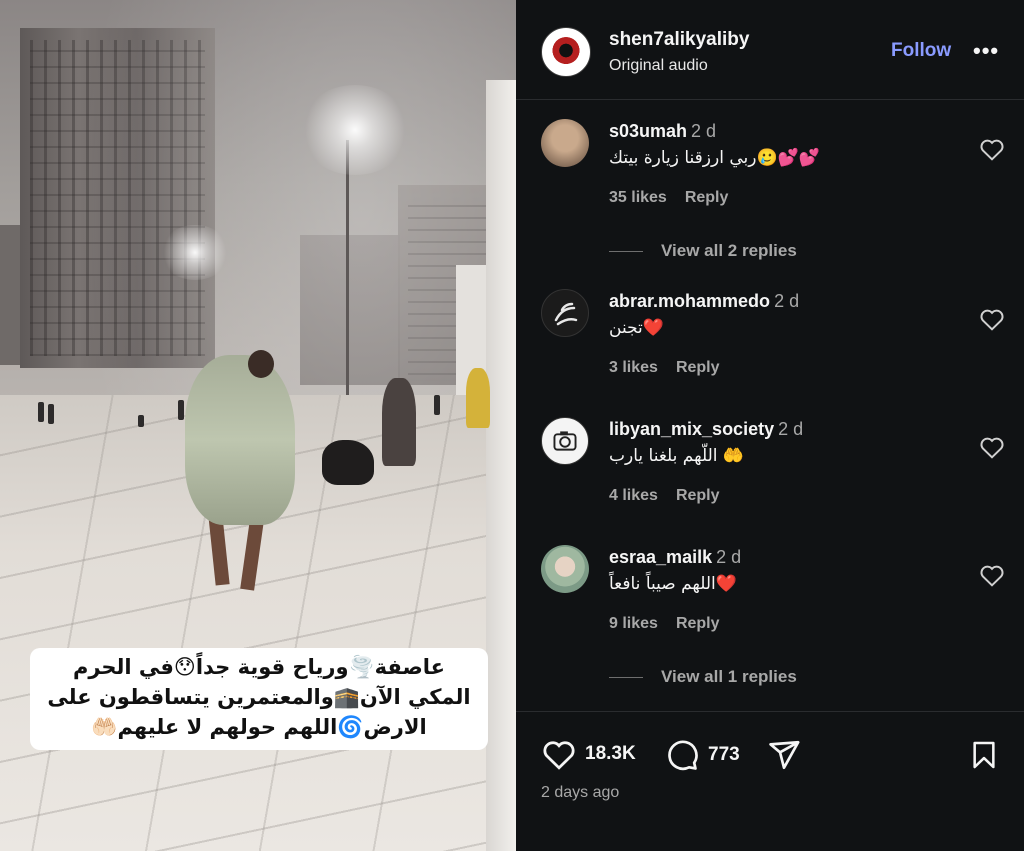  I want to click on comment-text: اللّهم بلغنا يارب 🤲, so click(677, 456).